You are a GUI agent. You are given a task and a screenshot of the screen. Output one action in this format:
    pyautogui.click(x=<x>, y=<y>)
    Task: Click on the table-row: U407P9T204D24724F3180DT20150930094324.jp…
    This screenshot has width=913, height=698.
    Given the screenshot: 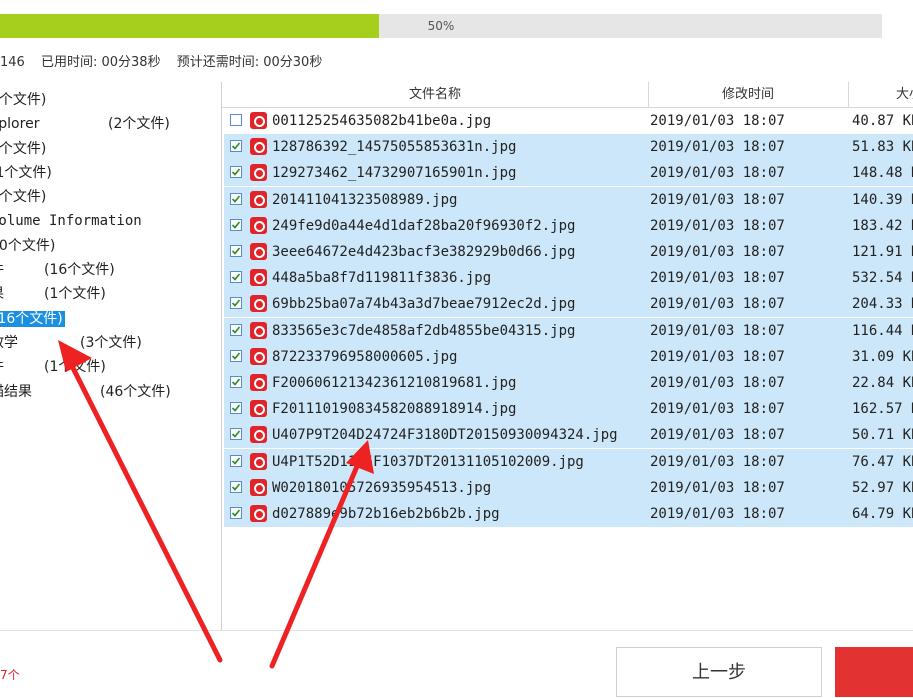 What is the action you would take?
    pyautogui.click(x=568, y=435)
    